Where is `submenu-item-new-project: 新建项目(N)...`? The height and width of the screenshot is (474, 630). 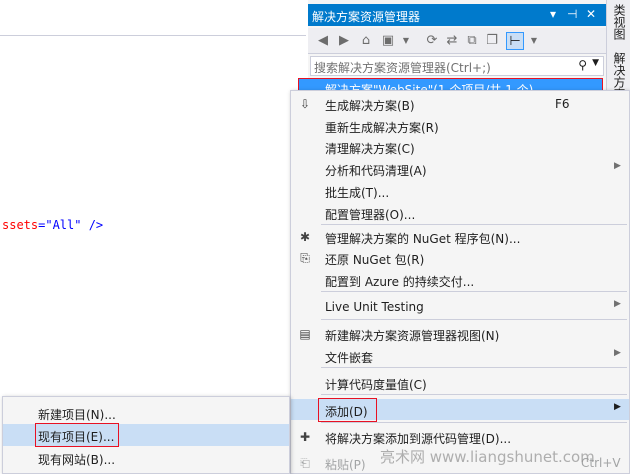 submenu-item-new-project: 新建项目(N)... is located at coordinates (146, 413).